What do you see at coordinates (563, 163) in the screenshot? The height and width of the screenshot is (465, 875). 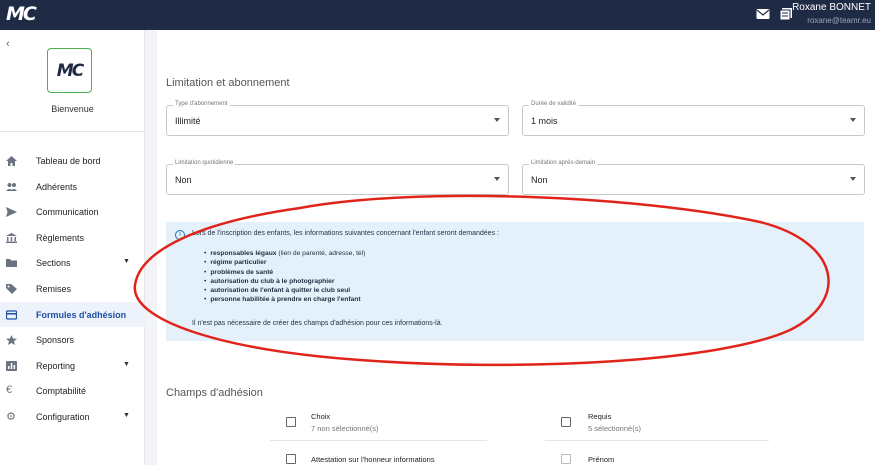 I see `limitation-apres-demain-label: Limitation après-demain` at bounding box center [563, 163].